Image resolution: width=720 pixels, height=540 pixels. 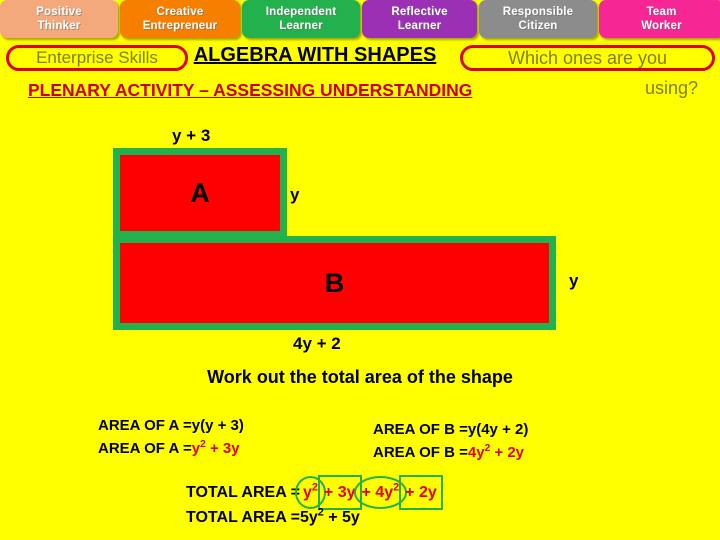 I want to click on skill-tab-line2: Citizen, so click(x=538, y=26).